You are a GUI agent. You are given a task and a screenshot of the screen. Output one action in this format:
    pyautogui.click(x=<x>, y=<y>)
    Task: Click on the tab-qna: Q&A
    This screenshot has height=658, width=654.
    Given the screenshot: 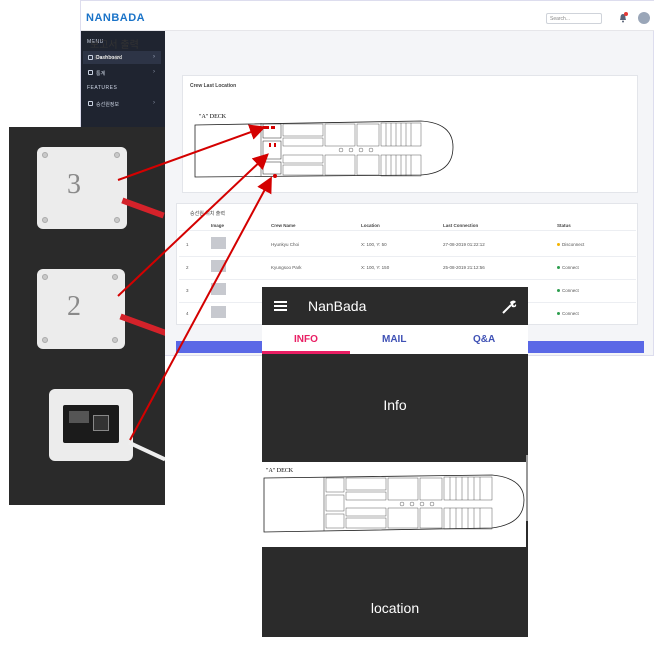 What is the action you would take?
    pyautogui.click(x=484, y=339)
    